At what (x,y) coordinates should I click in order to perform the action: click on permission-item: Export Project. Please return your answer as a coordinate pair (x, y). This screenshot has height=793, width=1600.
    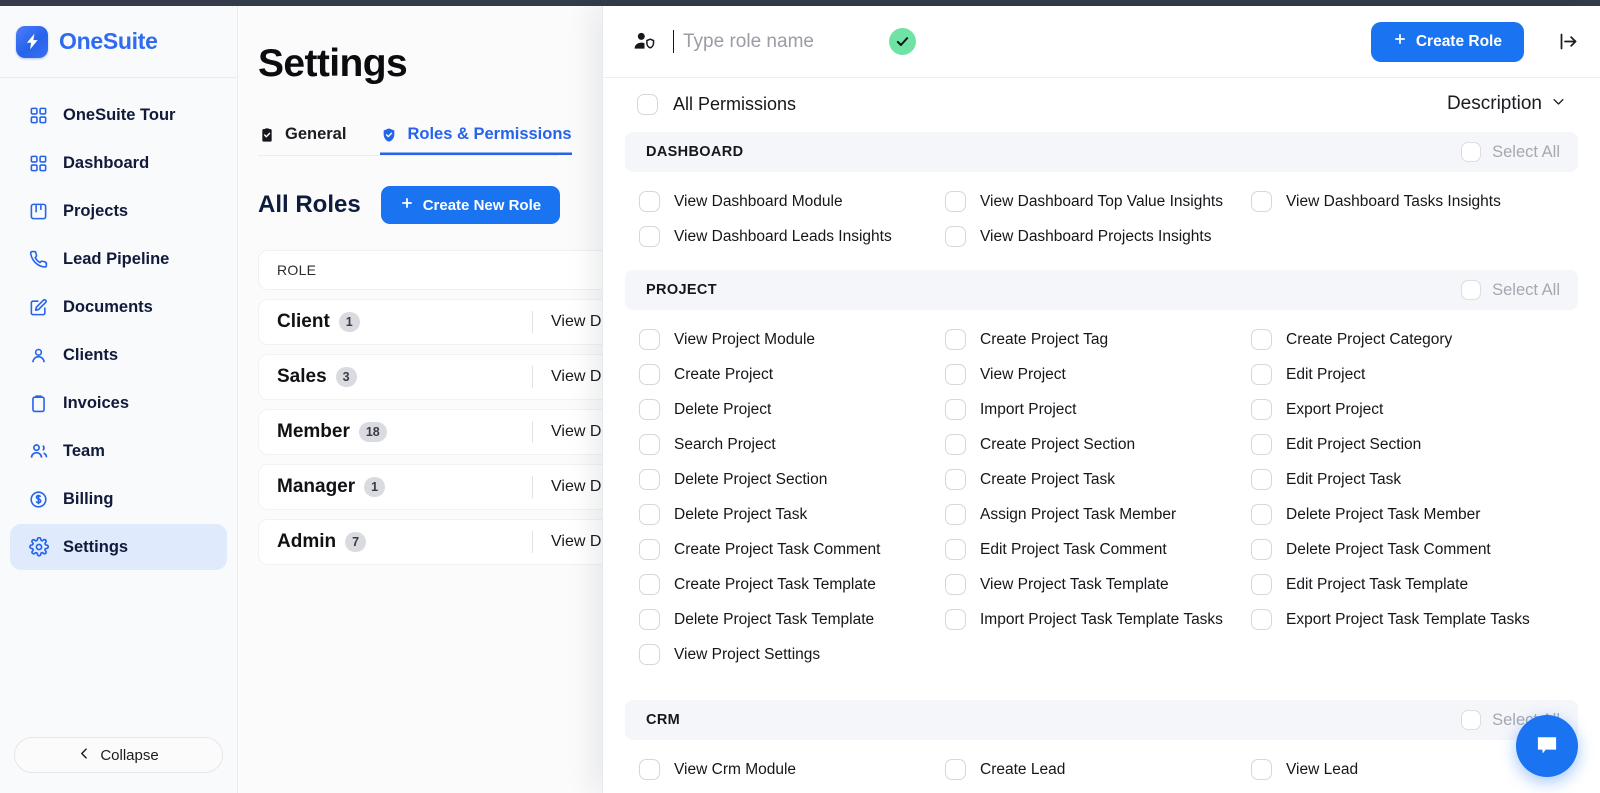
    Looking at the image, I should click on (1414, 409).